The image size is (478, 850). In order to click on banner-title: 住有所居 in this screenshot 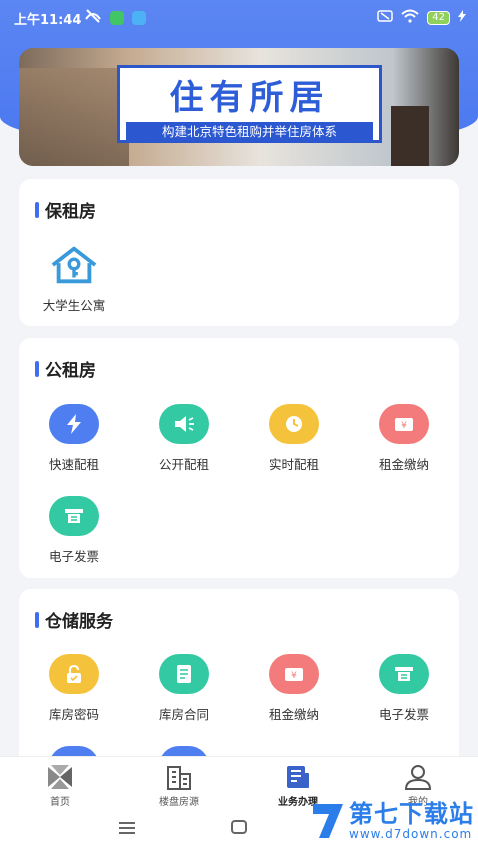, I will do `click(249, 98)`.